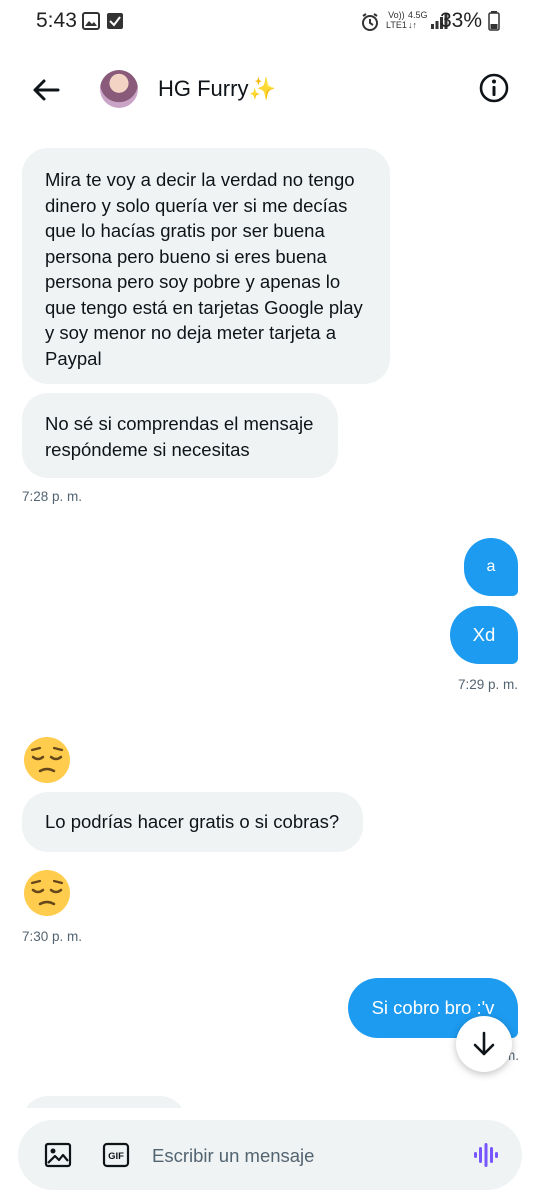 The image size is (540, 1200). What do you see at coordinates (494, 88) in the screenshot?
I see `info-icon` at bounding box center [494, 88].